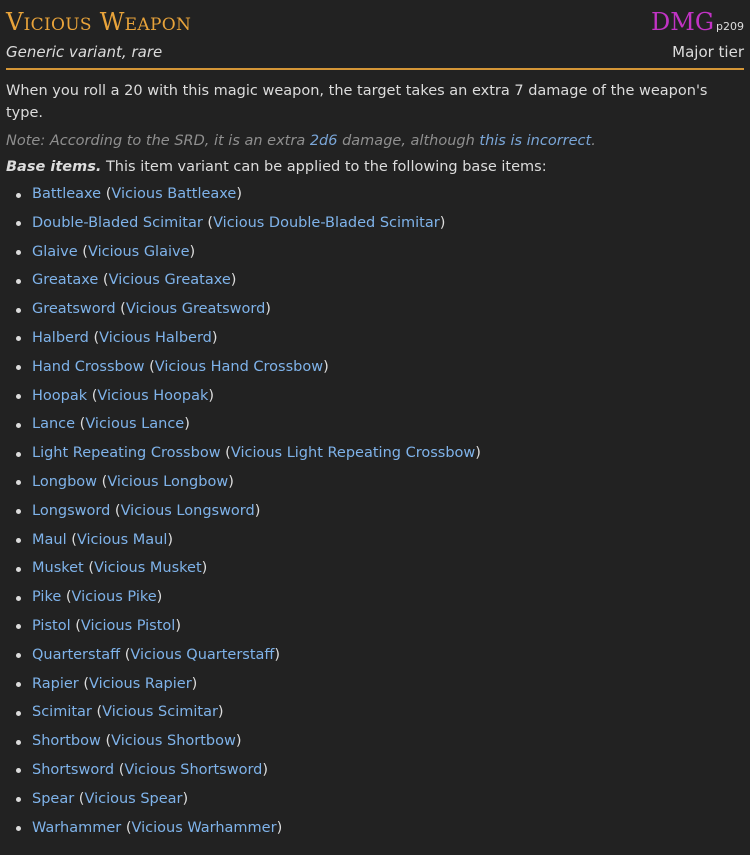  I want to click on variant-item-link: Vicious Longsword, so click(188, 511).